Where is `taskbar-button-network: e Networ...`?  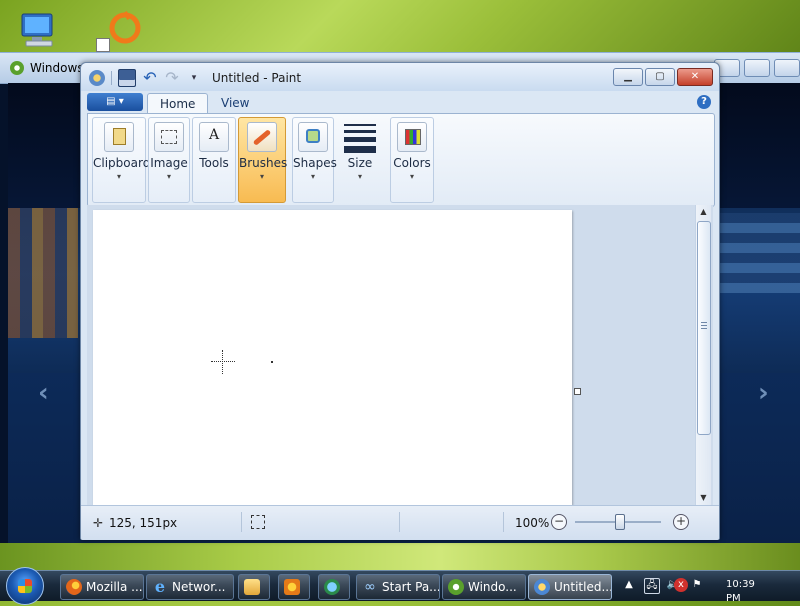
taskbar-button-network: e Networ... is located at coordinates (190, 587).